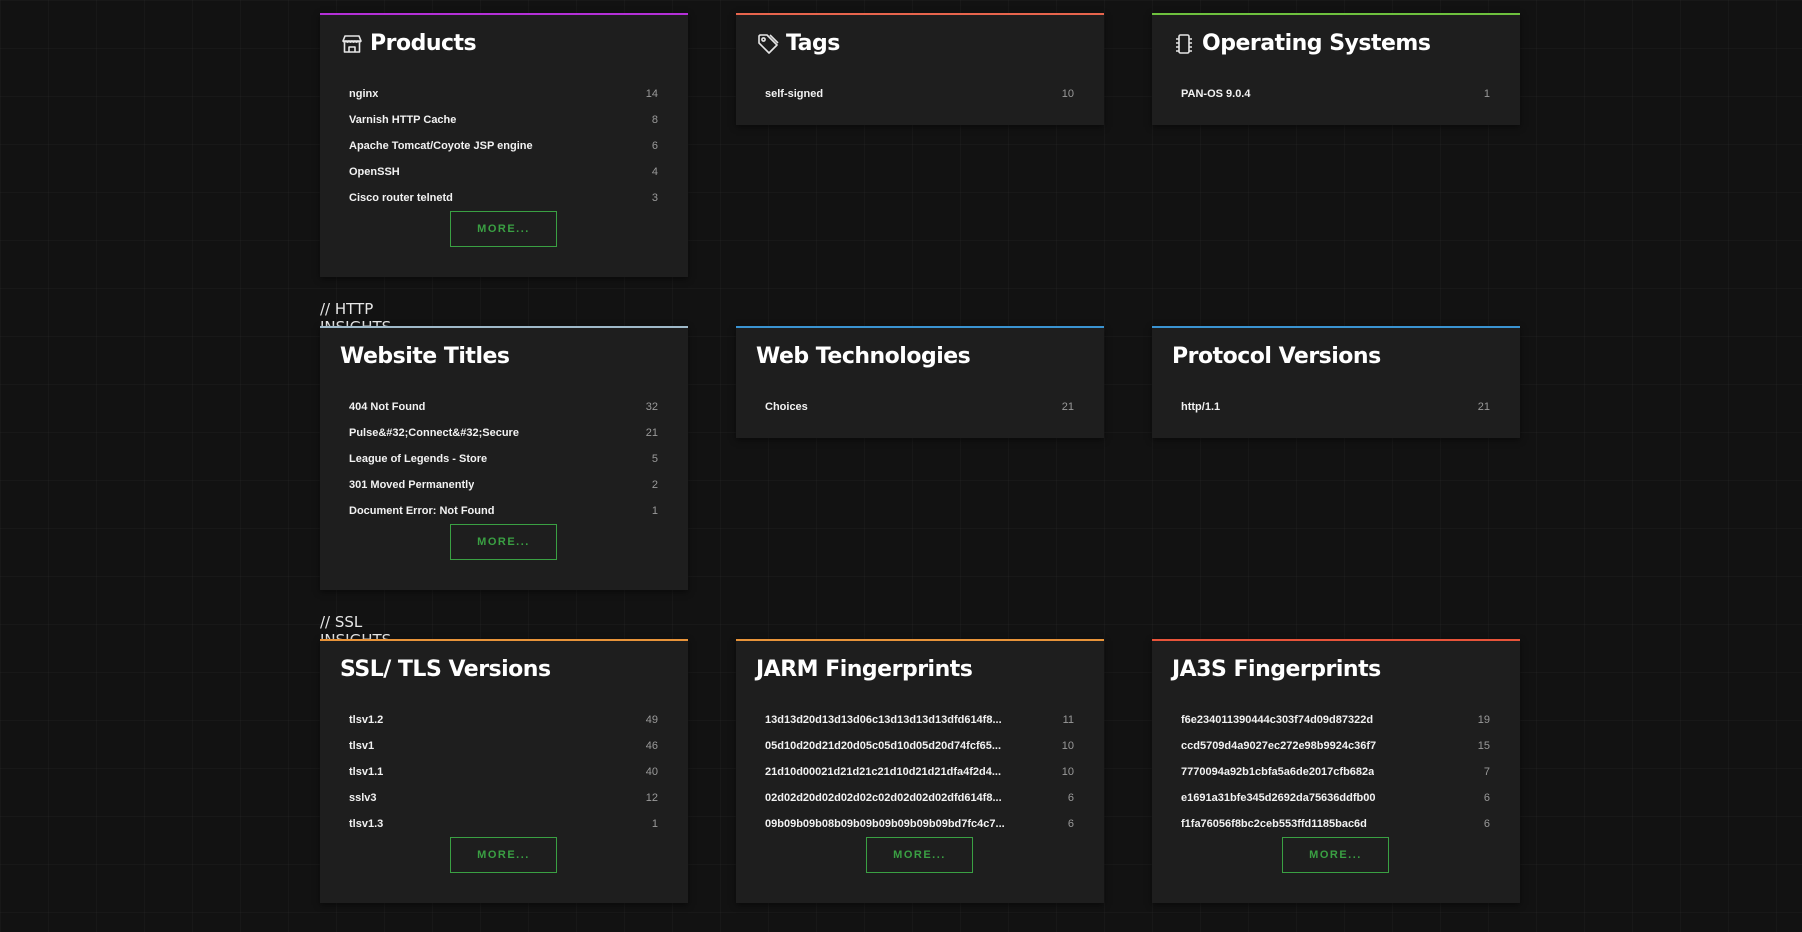 This screenshot has height=932, width=1802. I want to click on item-name: League of Legends - Store, so click(418, 459).